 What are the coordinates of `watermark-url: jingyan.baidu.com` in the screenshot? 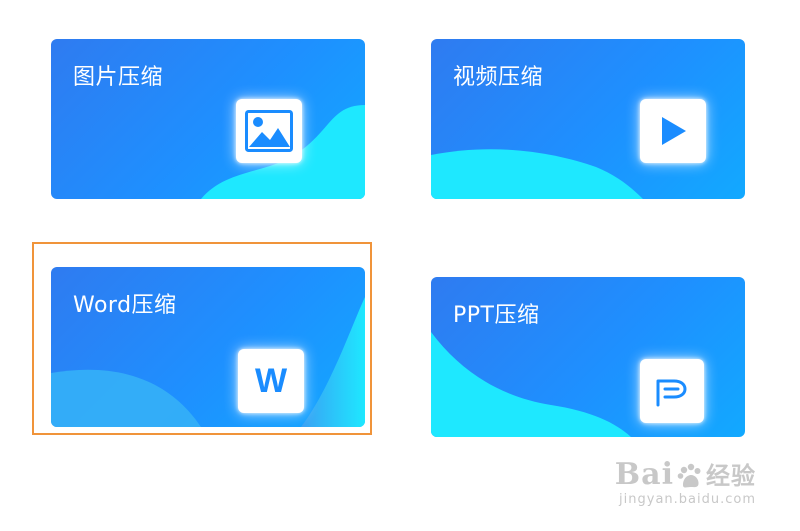 It's located at (687, 499).